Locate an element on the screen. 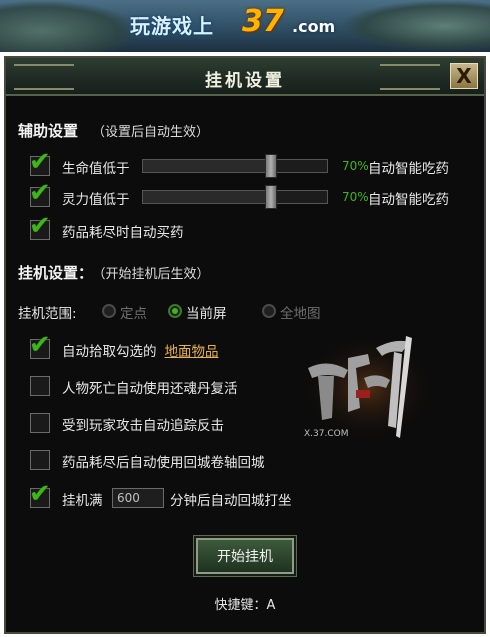 Image resolution: width=490 pixels, height=637 pixels. banner-rock-right is located at coordinates (415, 26).